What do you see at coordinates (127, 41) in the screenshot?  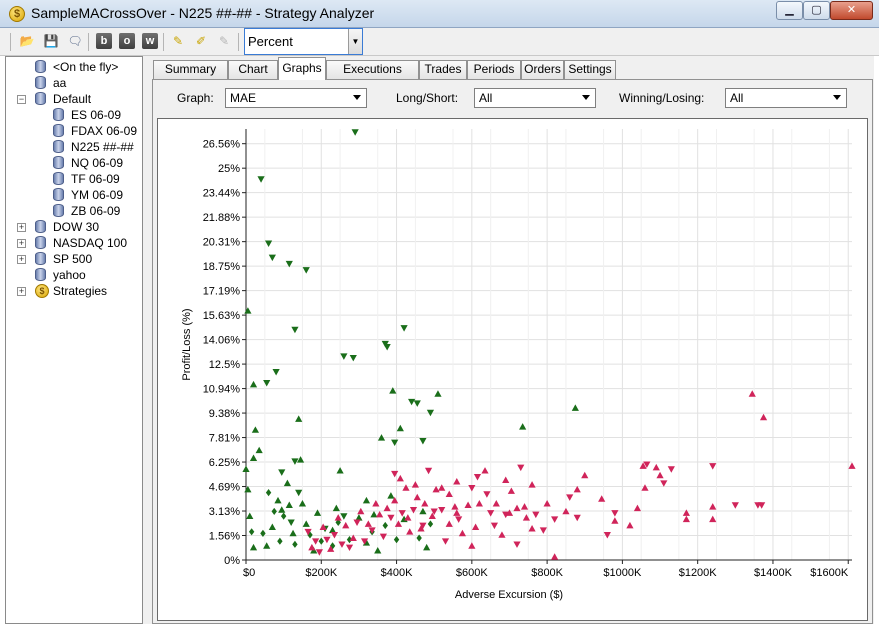 I see `o-icon: o` at bounding box center [127, 41].